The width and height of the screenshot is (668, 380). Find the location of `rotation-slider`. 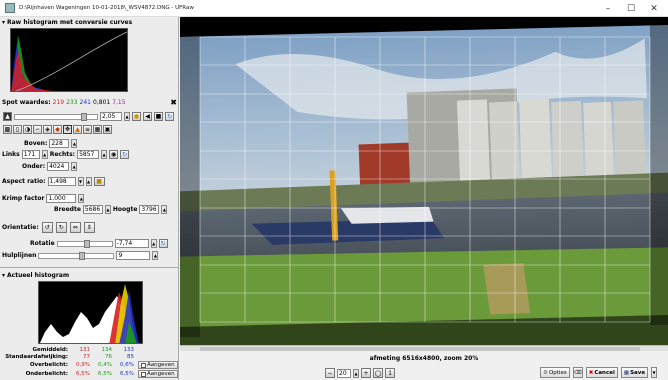

rotation-slider is located at coordinates (84, 243).